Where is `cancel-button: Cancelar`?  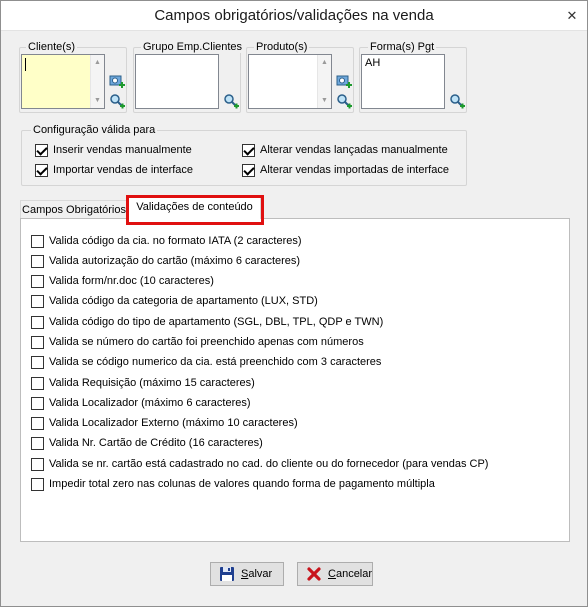 cancel-button: Cancelar is located at coordinates (335, 574).